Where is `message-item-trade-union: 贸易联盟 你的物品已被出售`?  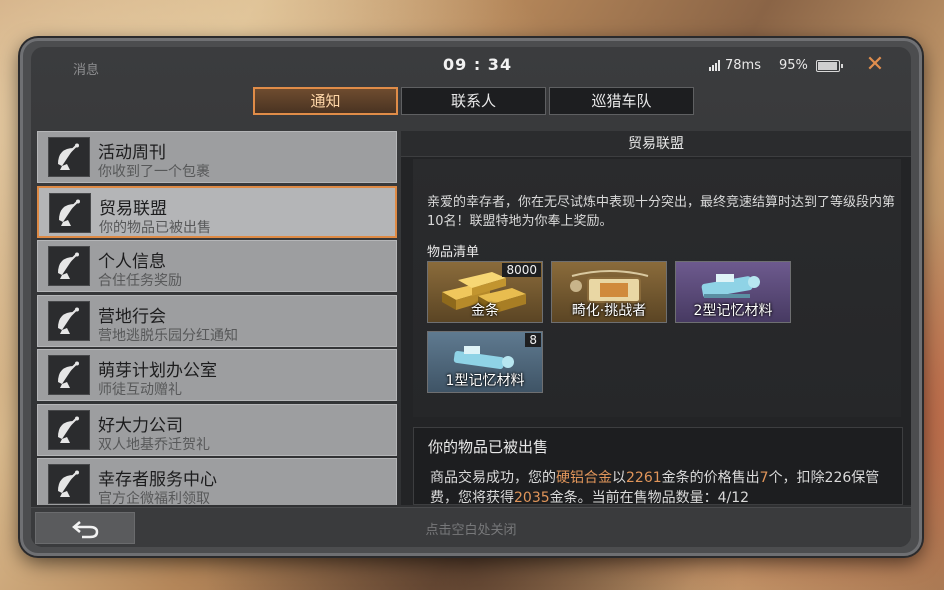 message-item-trade-union: 贸易联盟 你的物品已被出售 is located at coordinates (217, 211).